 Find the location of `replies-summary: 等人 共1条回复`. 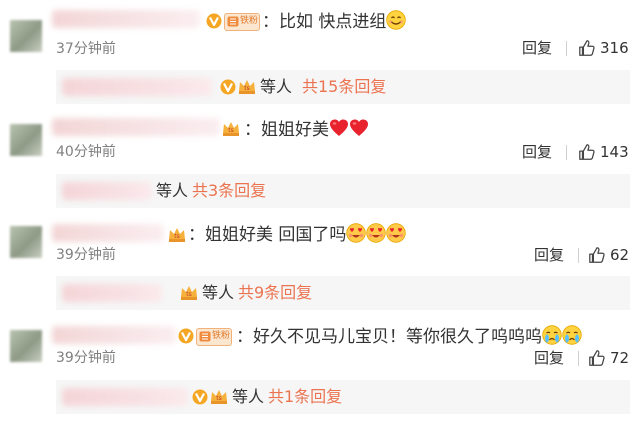

replies-summary: 等人 共1条回复 is located at coordinates (343, 397).